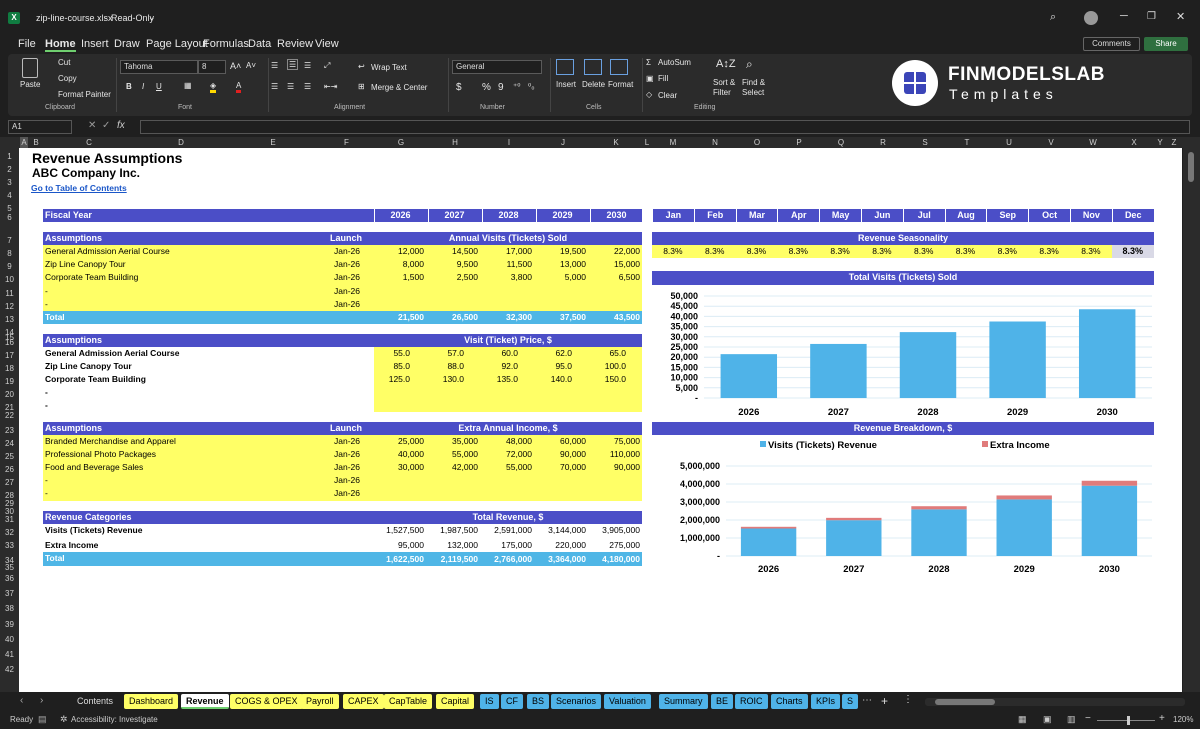 The image size is (1200, 729). Describe the element at coordinates (9, 482) in the screenshot. I see `row-header: 27` at that location.